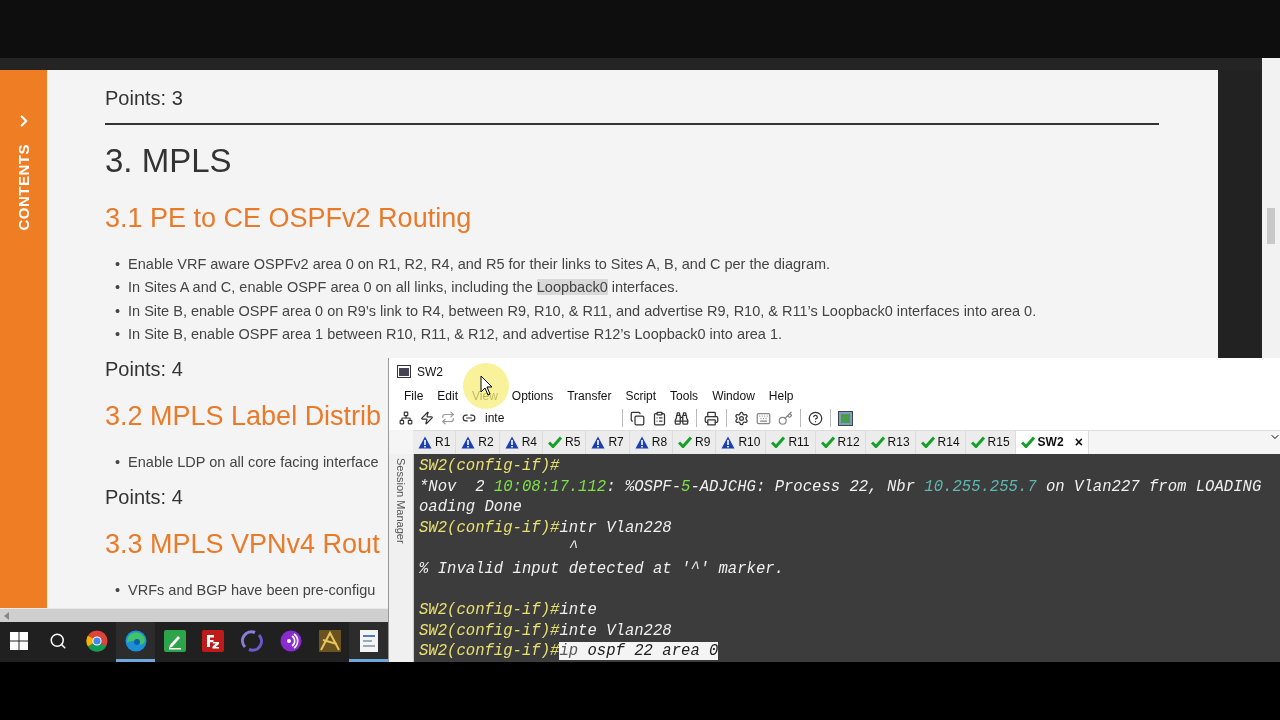 This screenshot has height=720, width=1280. I want to click on command-field: inte, so click(549, 418).